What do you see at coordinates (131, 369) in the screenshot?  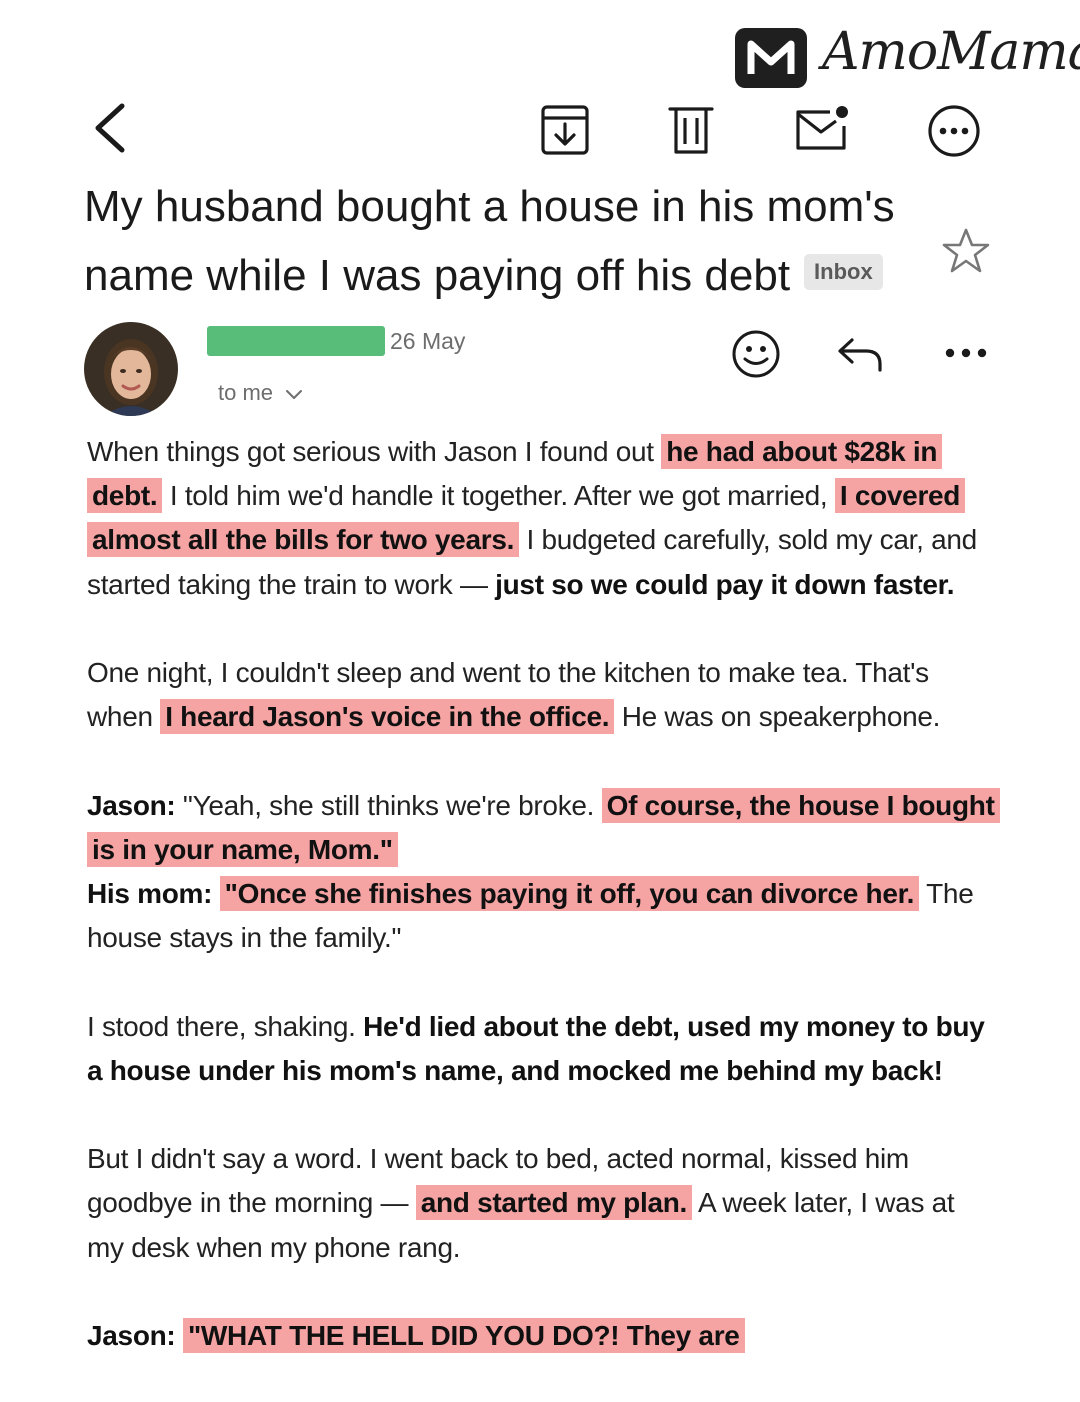 I see `sender-avatar` at bounding box center [131, 369].